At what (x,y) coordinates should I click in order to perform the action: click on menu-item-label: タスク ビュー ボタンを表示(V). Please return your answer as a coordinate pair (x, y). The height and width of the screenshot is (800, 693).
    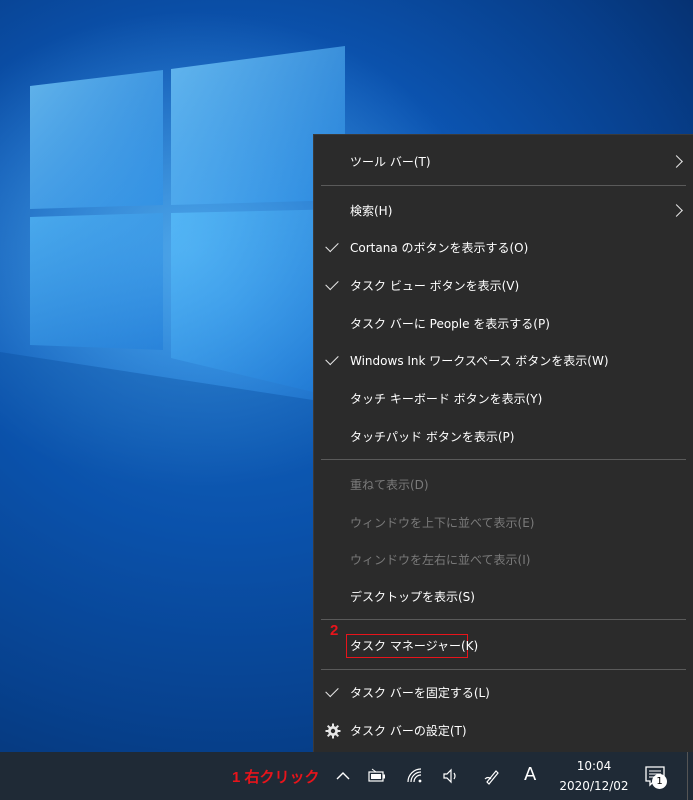
    Looking at the image, I should click on (435, 286).